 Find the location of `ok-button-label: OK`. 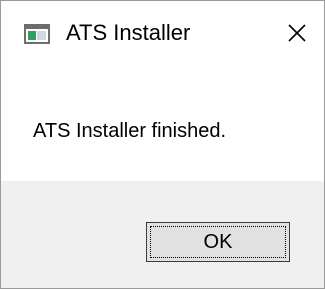

ok-button-label: OK is located at coordinates (218, 242).